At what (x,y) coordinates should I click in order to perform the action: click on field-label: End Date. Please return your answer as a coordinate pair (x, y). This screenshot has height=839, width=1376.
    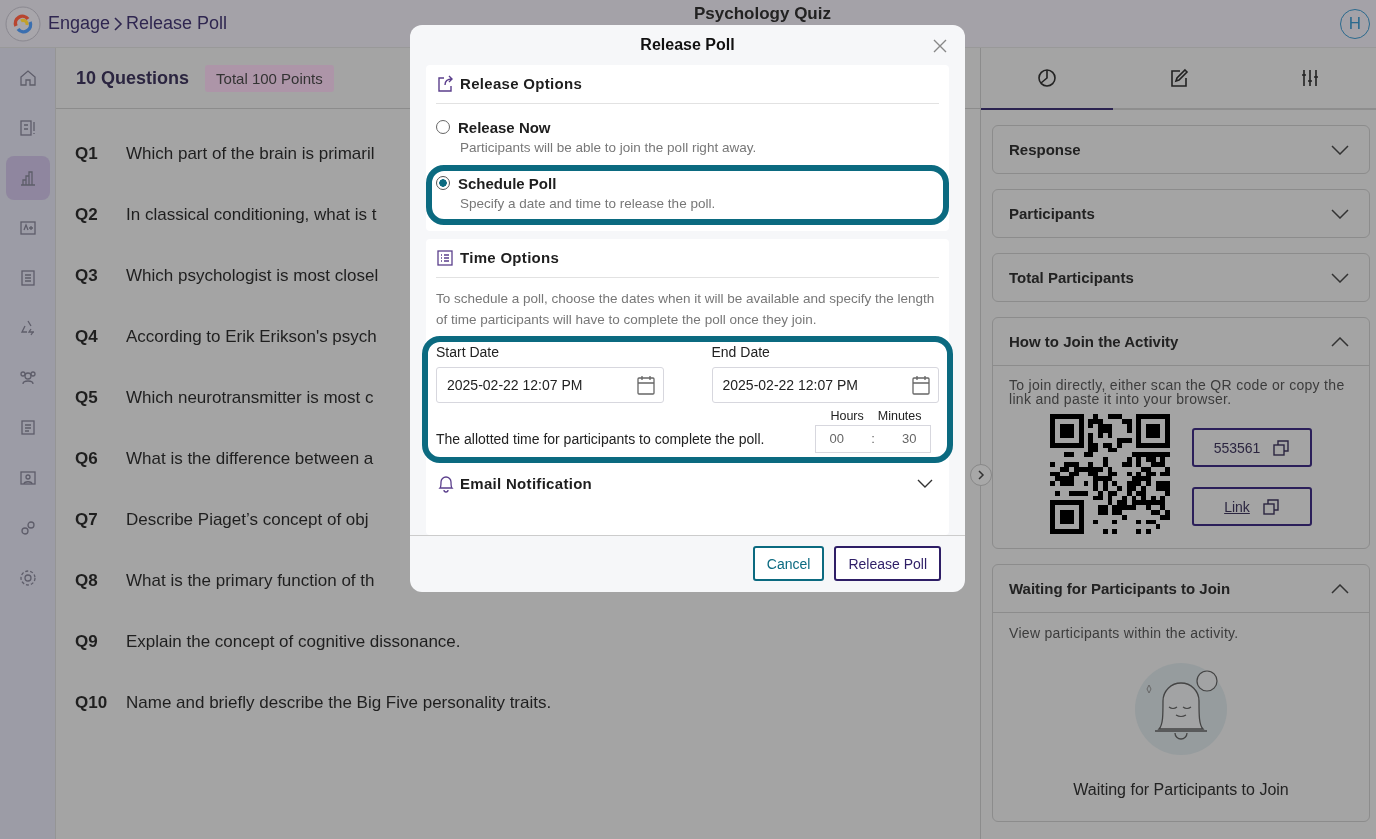
    Looking at the image, I should click on (741, 351).